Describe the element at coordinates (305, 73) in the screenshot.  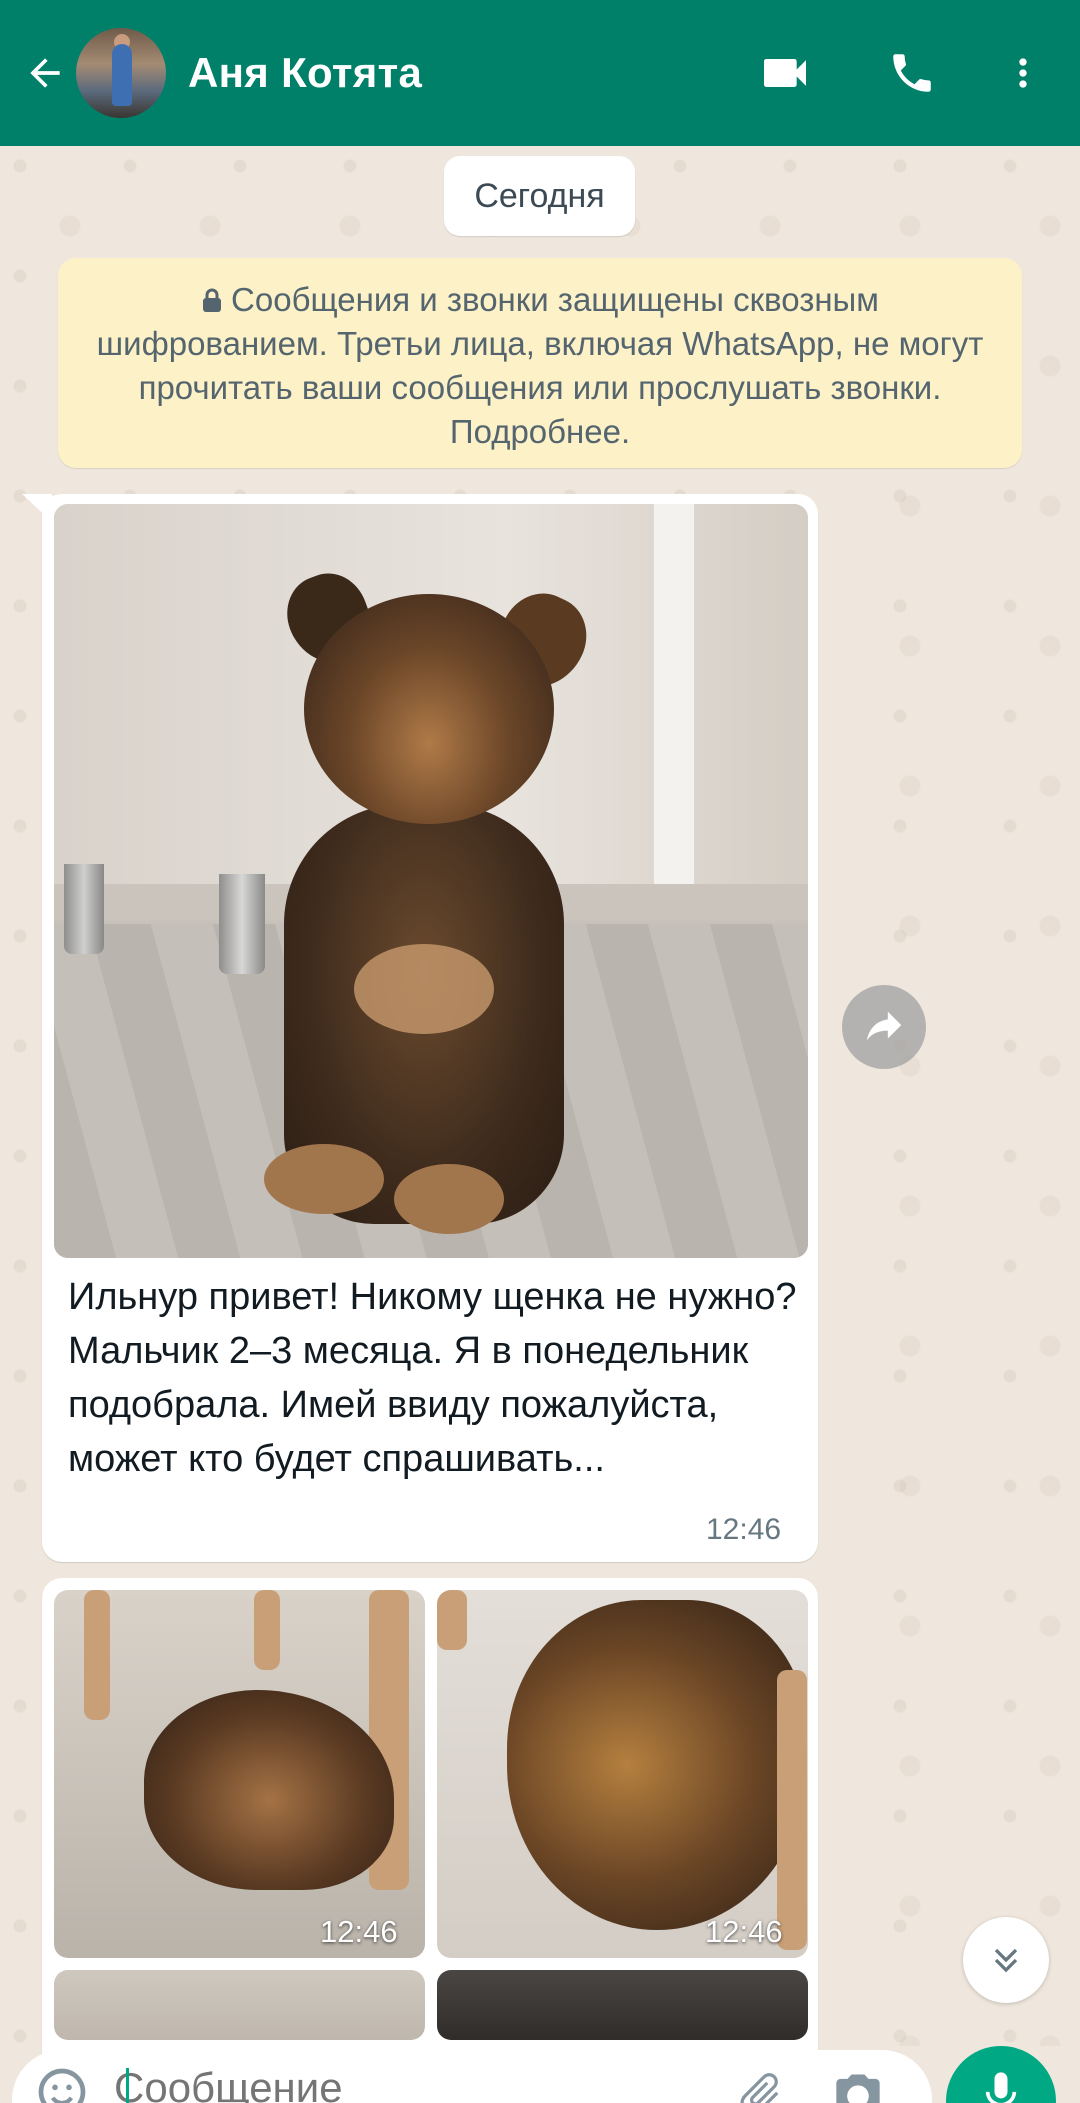
I see `contact-name: Аня Котята` at that location.